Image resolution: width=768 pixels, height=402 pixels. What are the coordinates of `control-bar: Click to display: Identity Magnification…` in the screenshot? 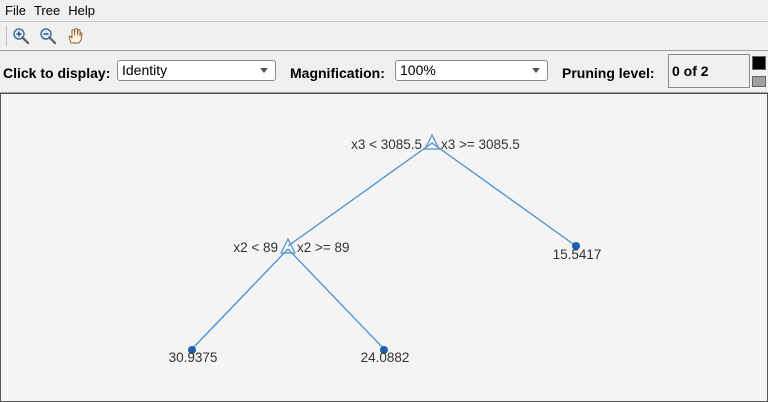 It's located at (384, 72).